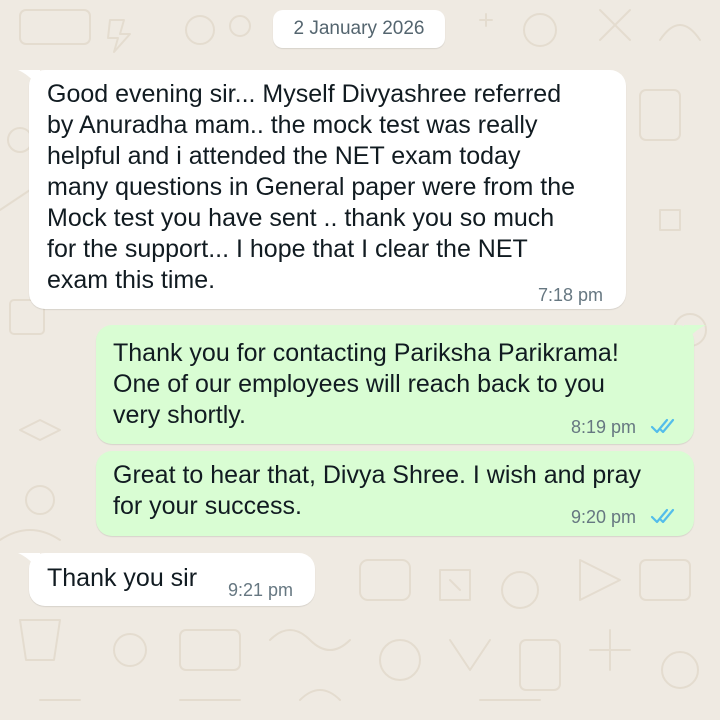 The image size is (720, 720). I want to click on message-timestamp: 8:19 pm, so click(604, 427).